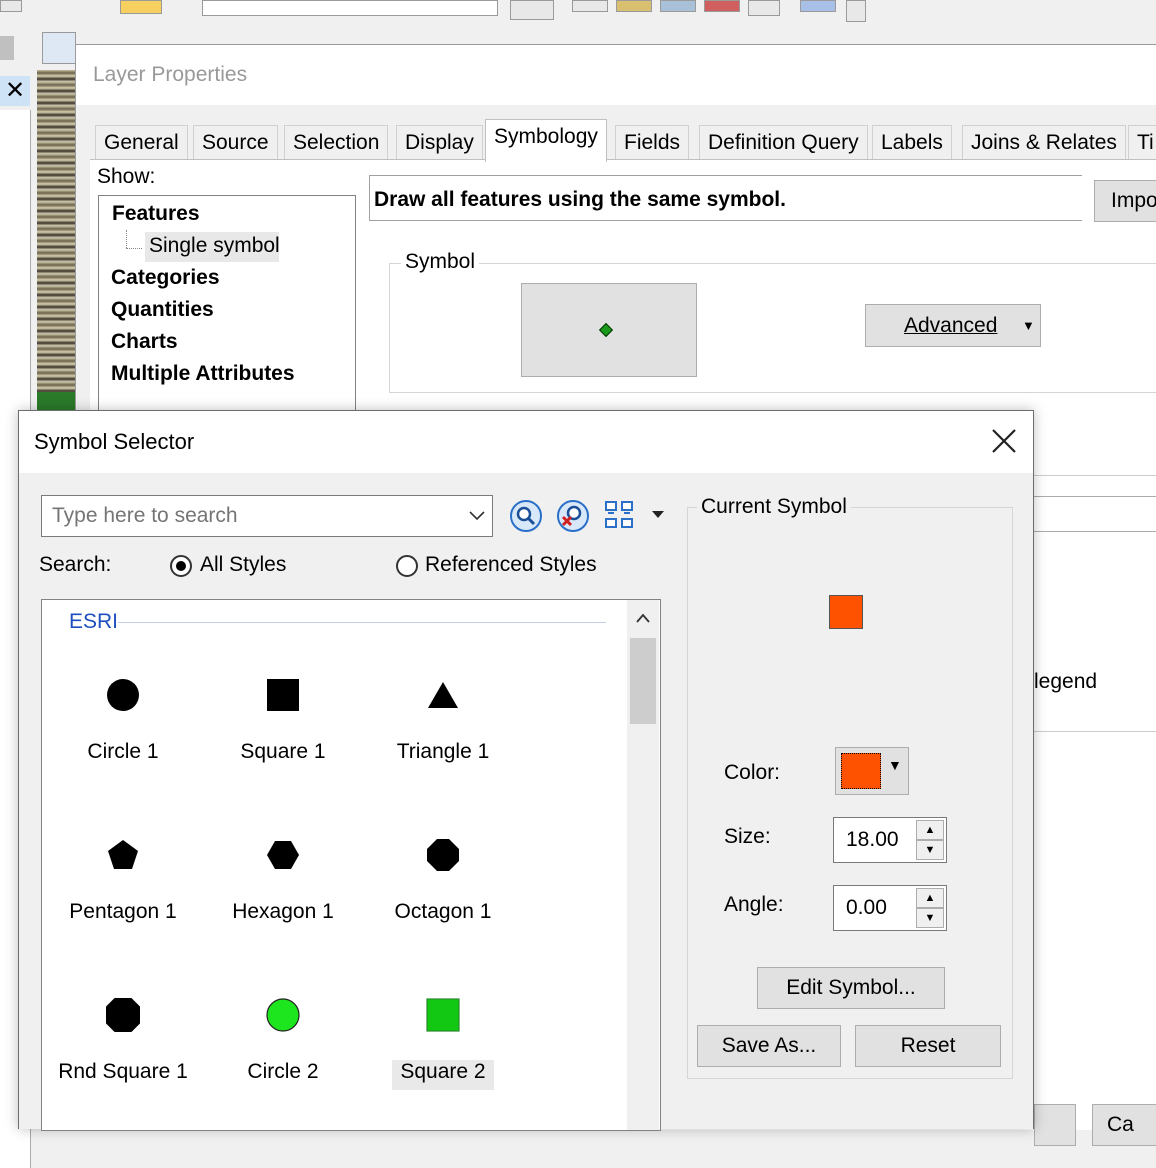  What do you see at coordinates (754, 904) in the screenshot?
I see `angle-label: Angle:` at bounding box center [754, 904].